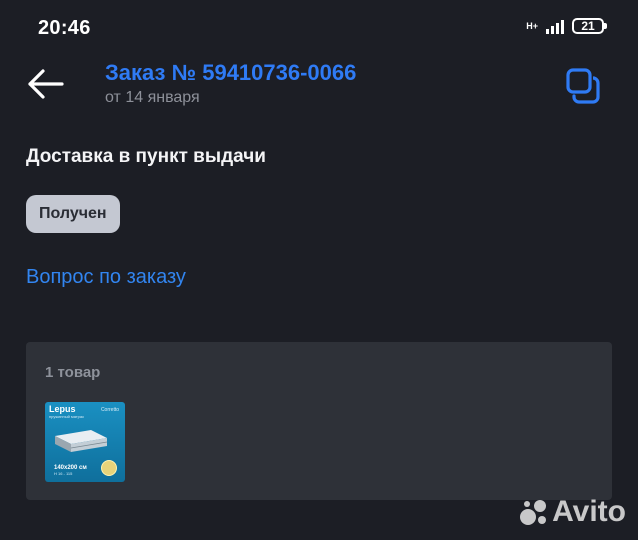 Image resolution: width=638 pixels, height=540 pixels. I want to click on arrow-left-icon, so click(46, 84).